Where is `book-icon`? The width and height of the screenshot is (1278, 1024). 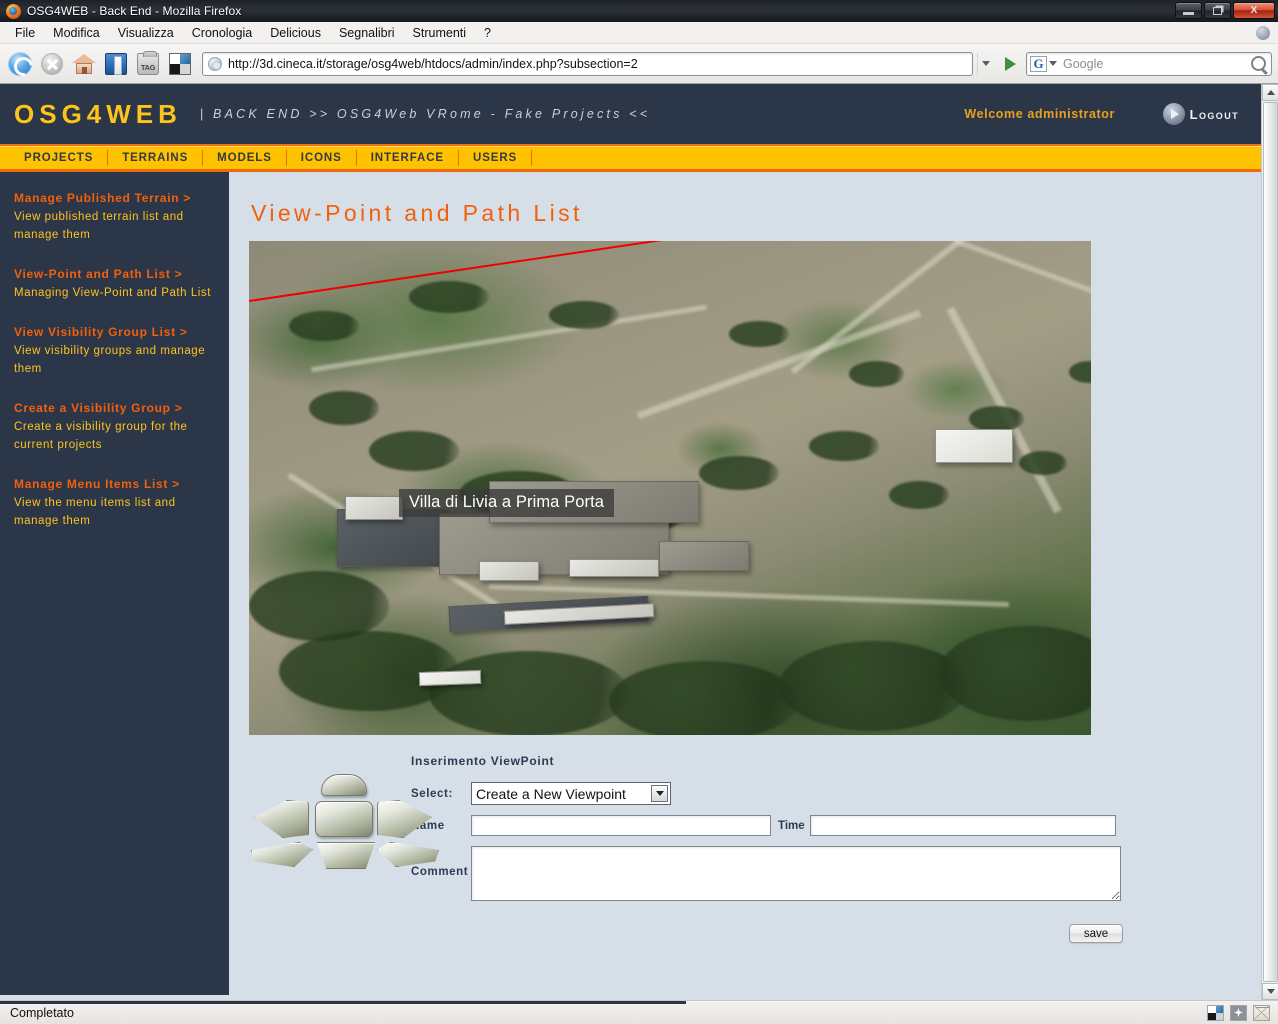 book-icon is located at coordinates (116, 63).